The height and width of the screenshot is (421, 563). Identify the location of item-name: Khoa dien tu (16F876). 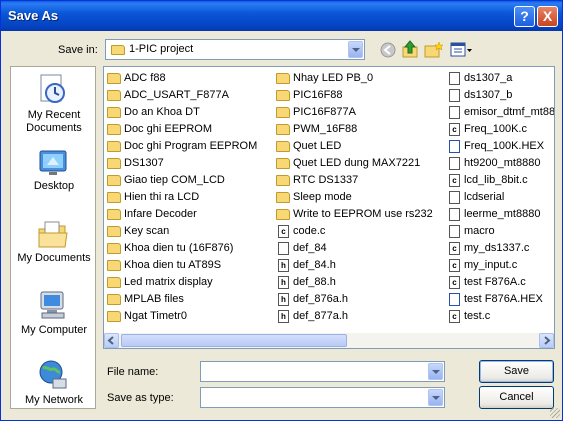
(179, 248).